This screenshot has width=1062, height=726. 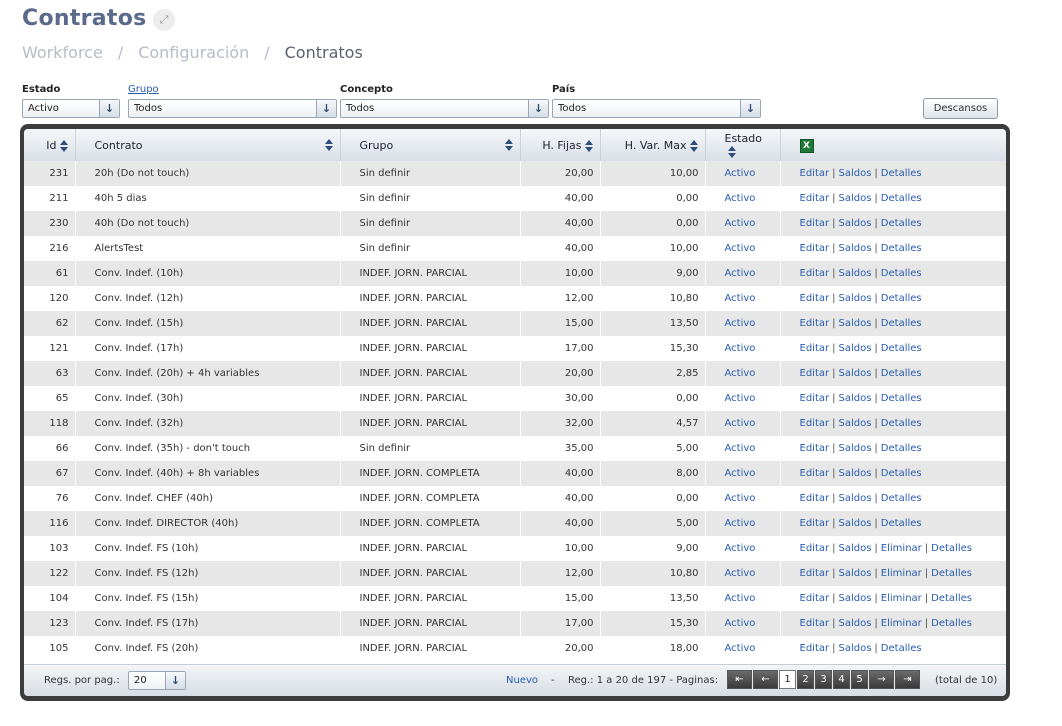 What do you see at coordinates (232, 91) in the screenshot?
I see `filter-grupo-label: Grupo` at bounding box center [232, 91].